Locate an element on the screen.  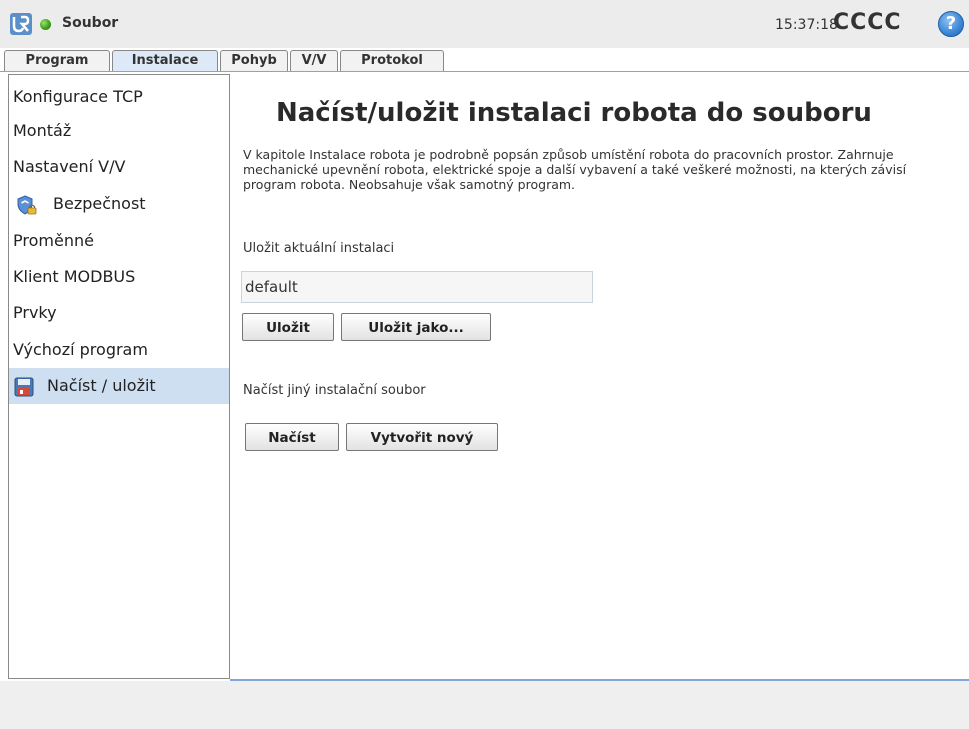
sidebar-item-features: Prvky is located at coordinates (119, 313).